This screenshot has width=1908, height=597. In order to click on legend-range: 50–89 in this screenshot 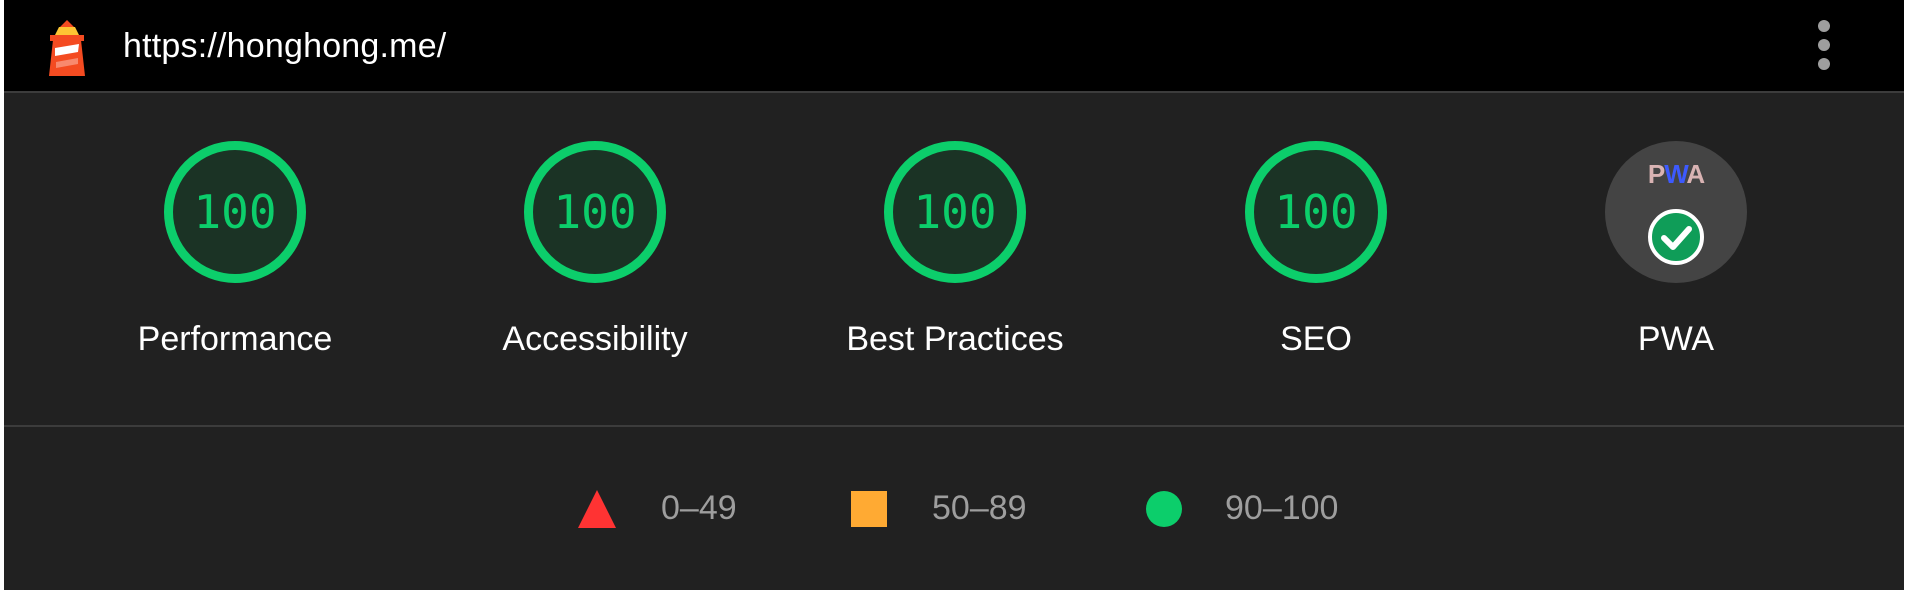, I will do `click(979, 508)`.